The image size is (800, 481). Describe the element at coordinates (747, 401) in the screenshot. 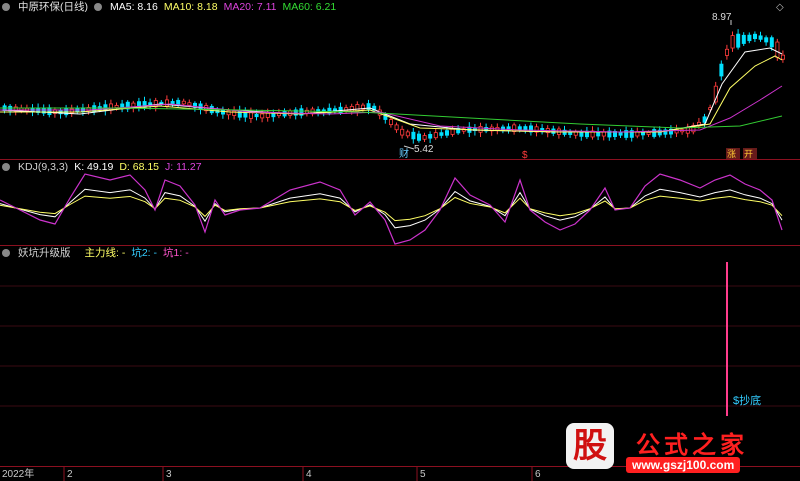

I see `bottom-signal-label: $抄底` at that location.